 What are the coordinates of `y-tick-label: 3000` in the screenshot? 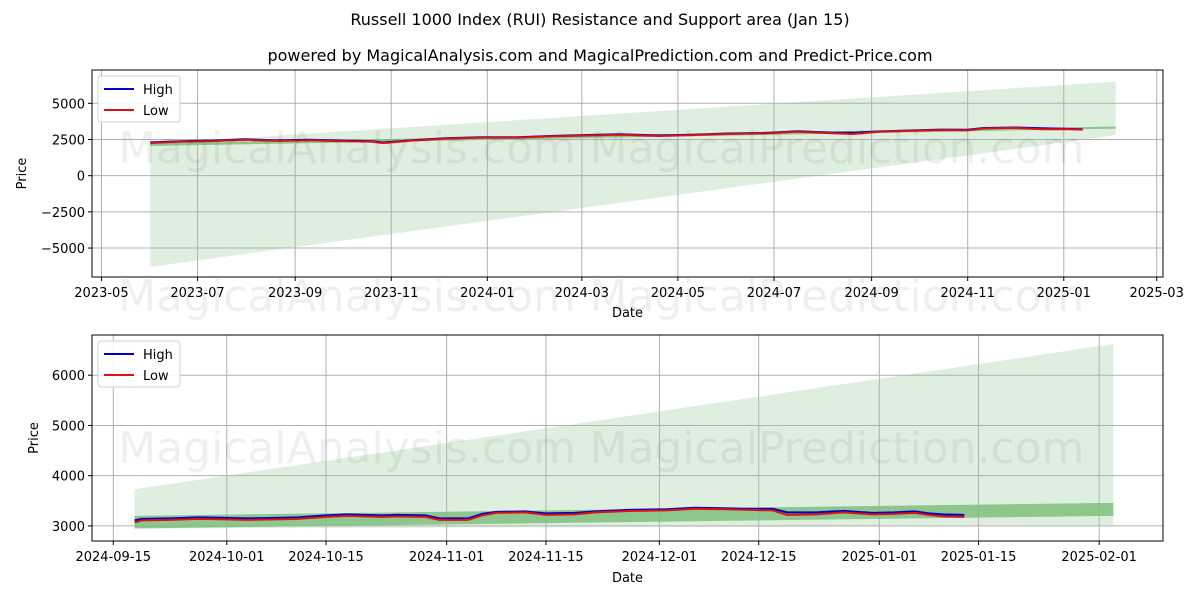 It's located at (68, 527).